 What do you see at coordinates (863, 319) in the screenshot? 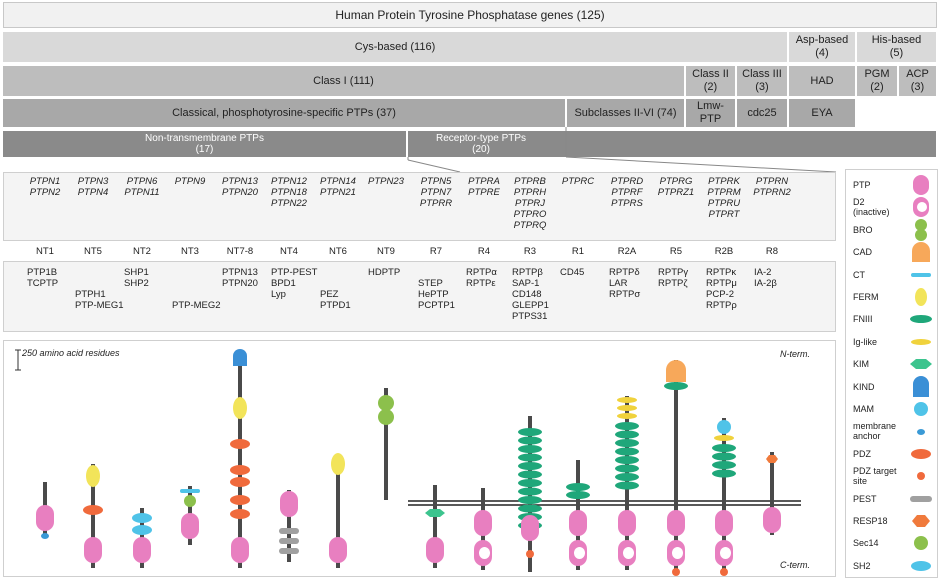
I see `legend-label-6: FNIII` at bounding box center [863, 319].